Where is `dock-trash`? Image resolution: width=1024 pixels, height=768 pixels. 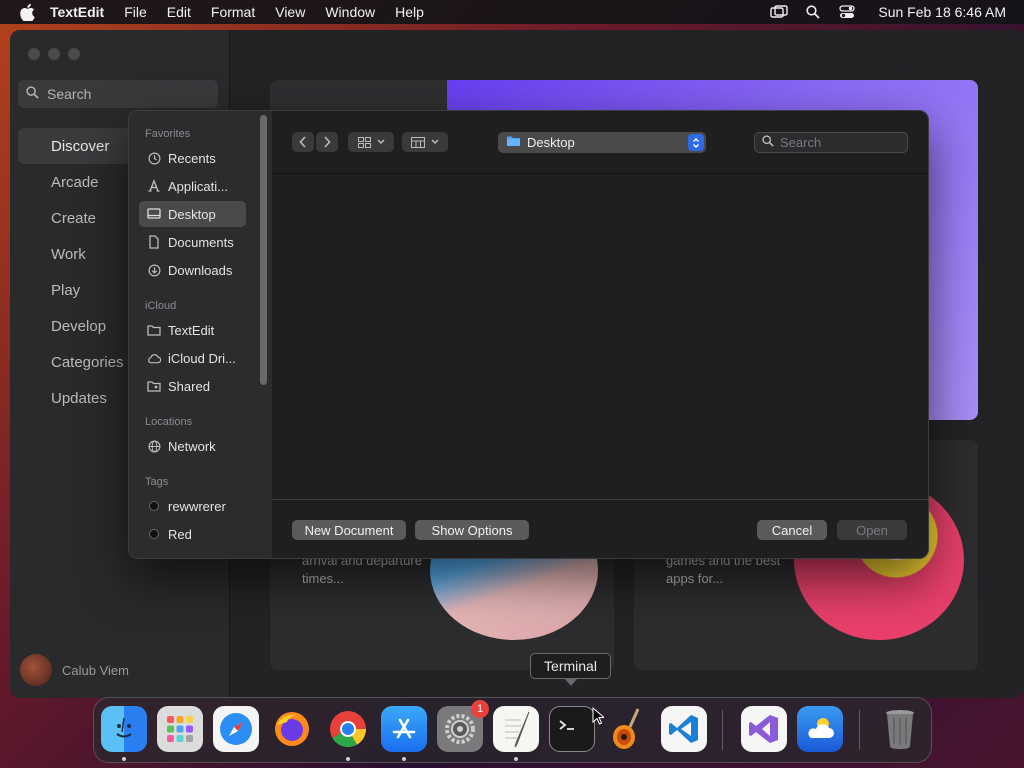 dock-trash is located at coordinates (900, 729).